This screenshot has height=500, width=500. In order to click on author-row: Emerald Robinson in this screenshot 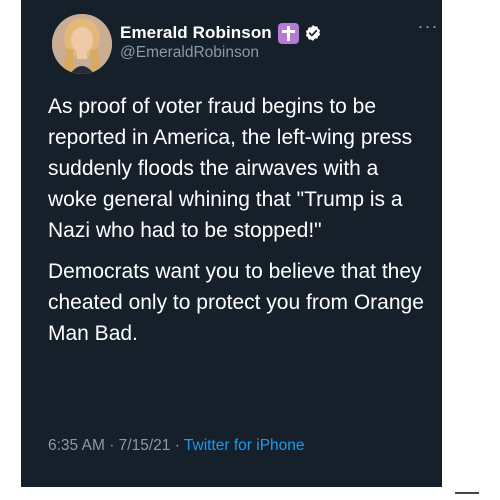, I will do `click(221, 33)`.